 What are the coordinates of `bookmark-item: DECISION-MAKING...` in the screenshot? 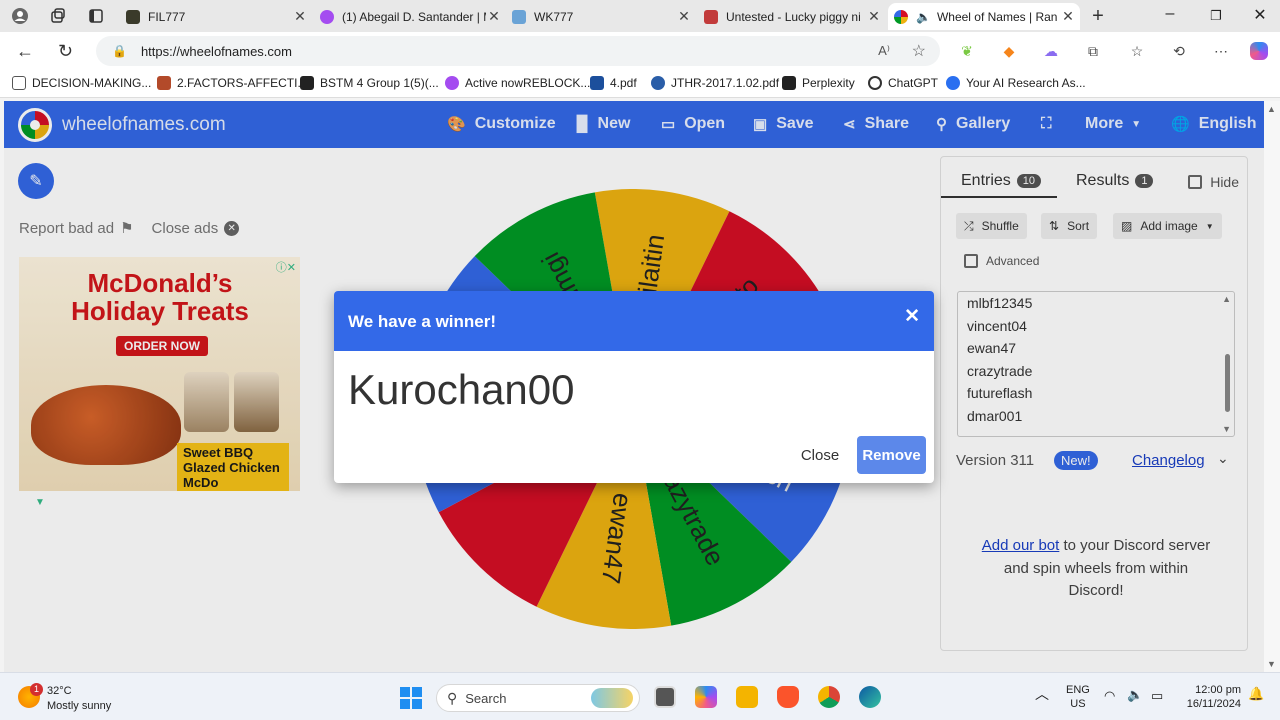 It's located at (81, 83).